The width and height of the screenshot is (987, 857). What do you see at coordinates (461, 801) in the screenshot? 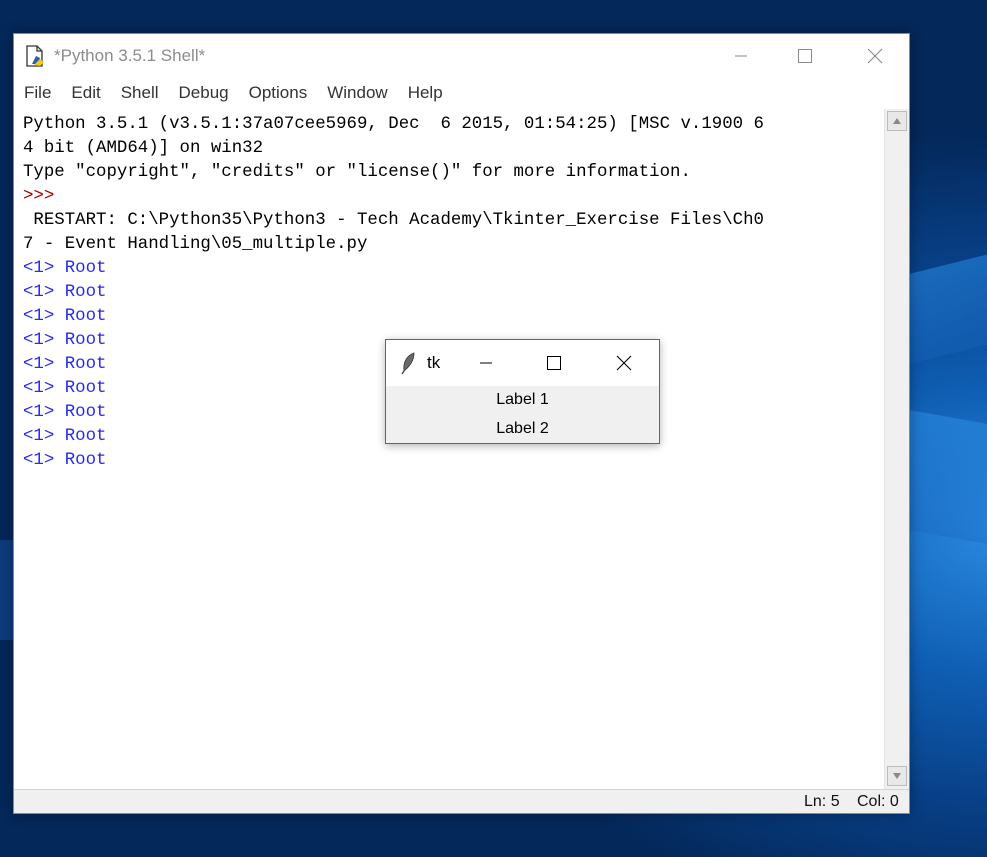
I see `status-bar: Ln: 5 Col: 0` at bounding box center [461, 801].